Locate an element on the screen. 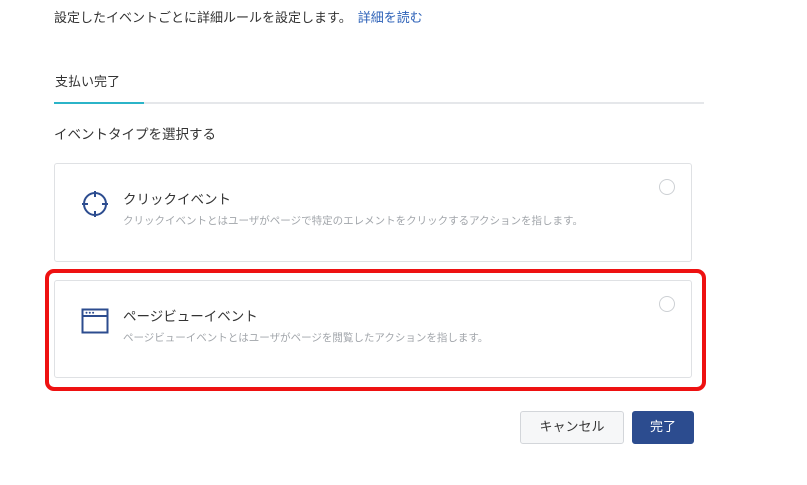 Image resolution: width=807 pixels, height=485 pixels. event-type-description: ページビューイベントとはユーザがページを閲覧したアクションを指します。 is located at coordinates (306, 338).